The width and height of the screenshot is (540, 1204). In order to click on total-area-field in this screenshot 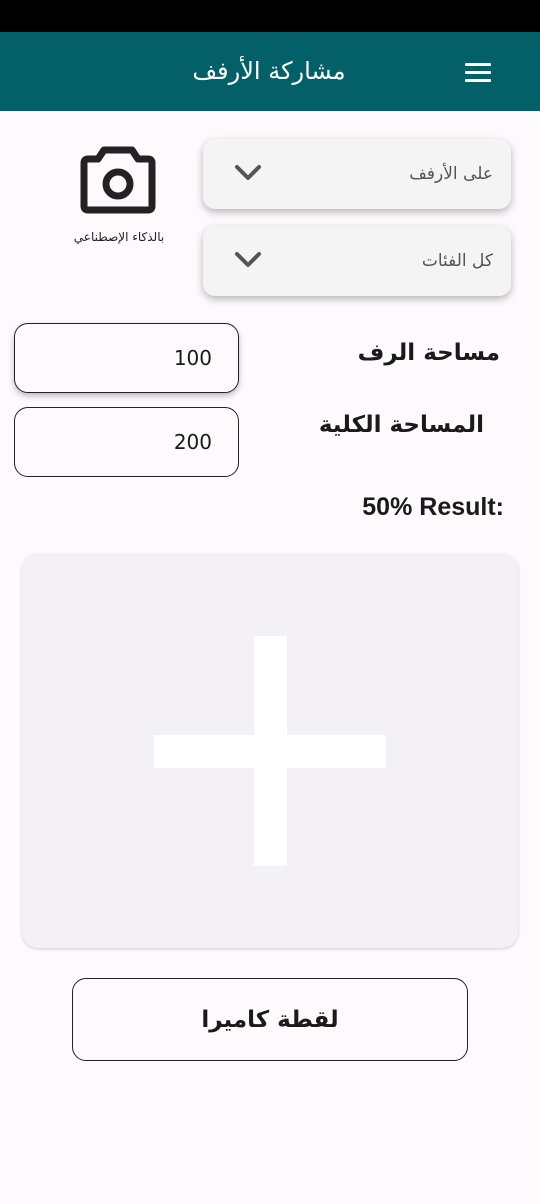, I will do `click(126, 442)`.